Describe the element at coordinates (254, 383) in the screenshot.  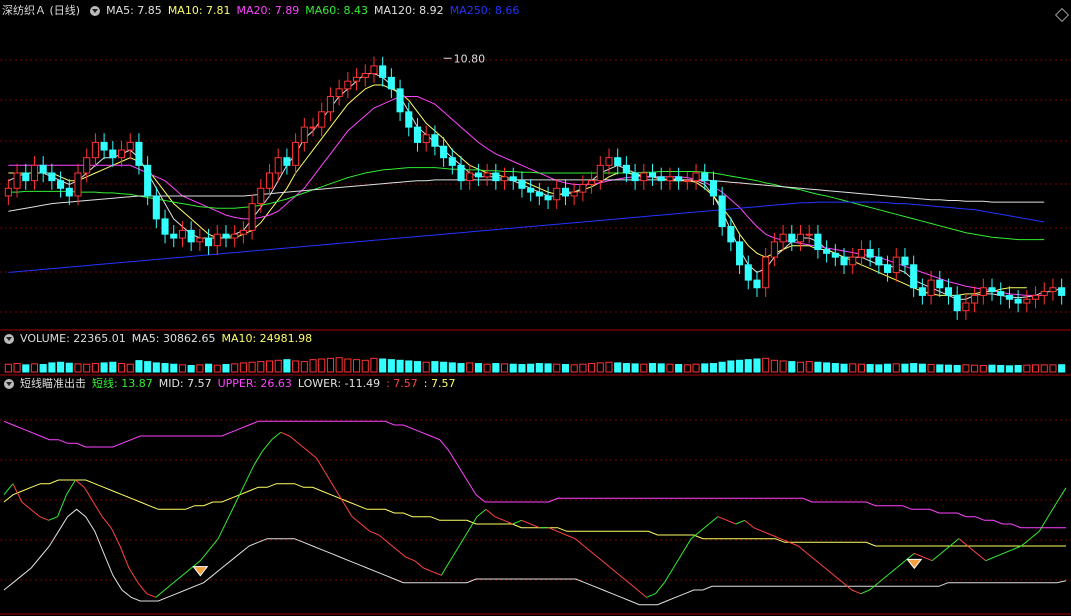
I see `legend-entry: UPPER: 26.63` at that location.